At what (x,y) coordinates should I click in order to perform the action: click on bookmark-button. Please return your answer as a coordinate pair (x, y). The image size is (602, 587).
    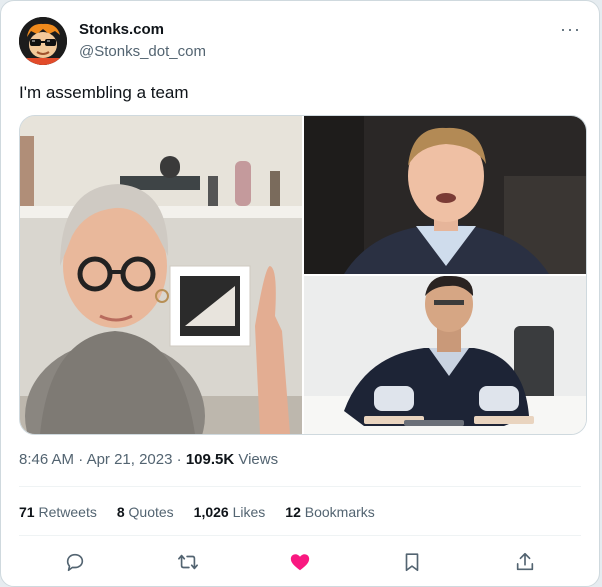
    Looking at the image, I should click on (412, 562).